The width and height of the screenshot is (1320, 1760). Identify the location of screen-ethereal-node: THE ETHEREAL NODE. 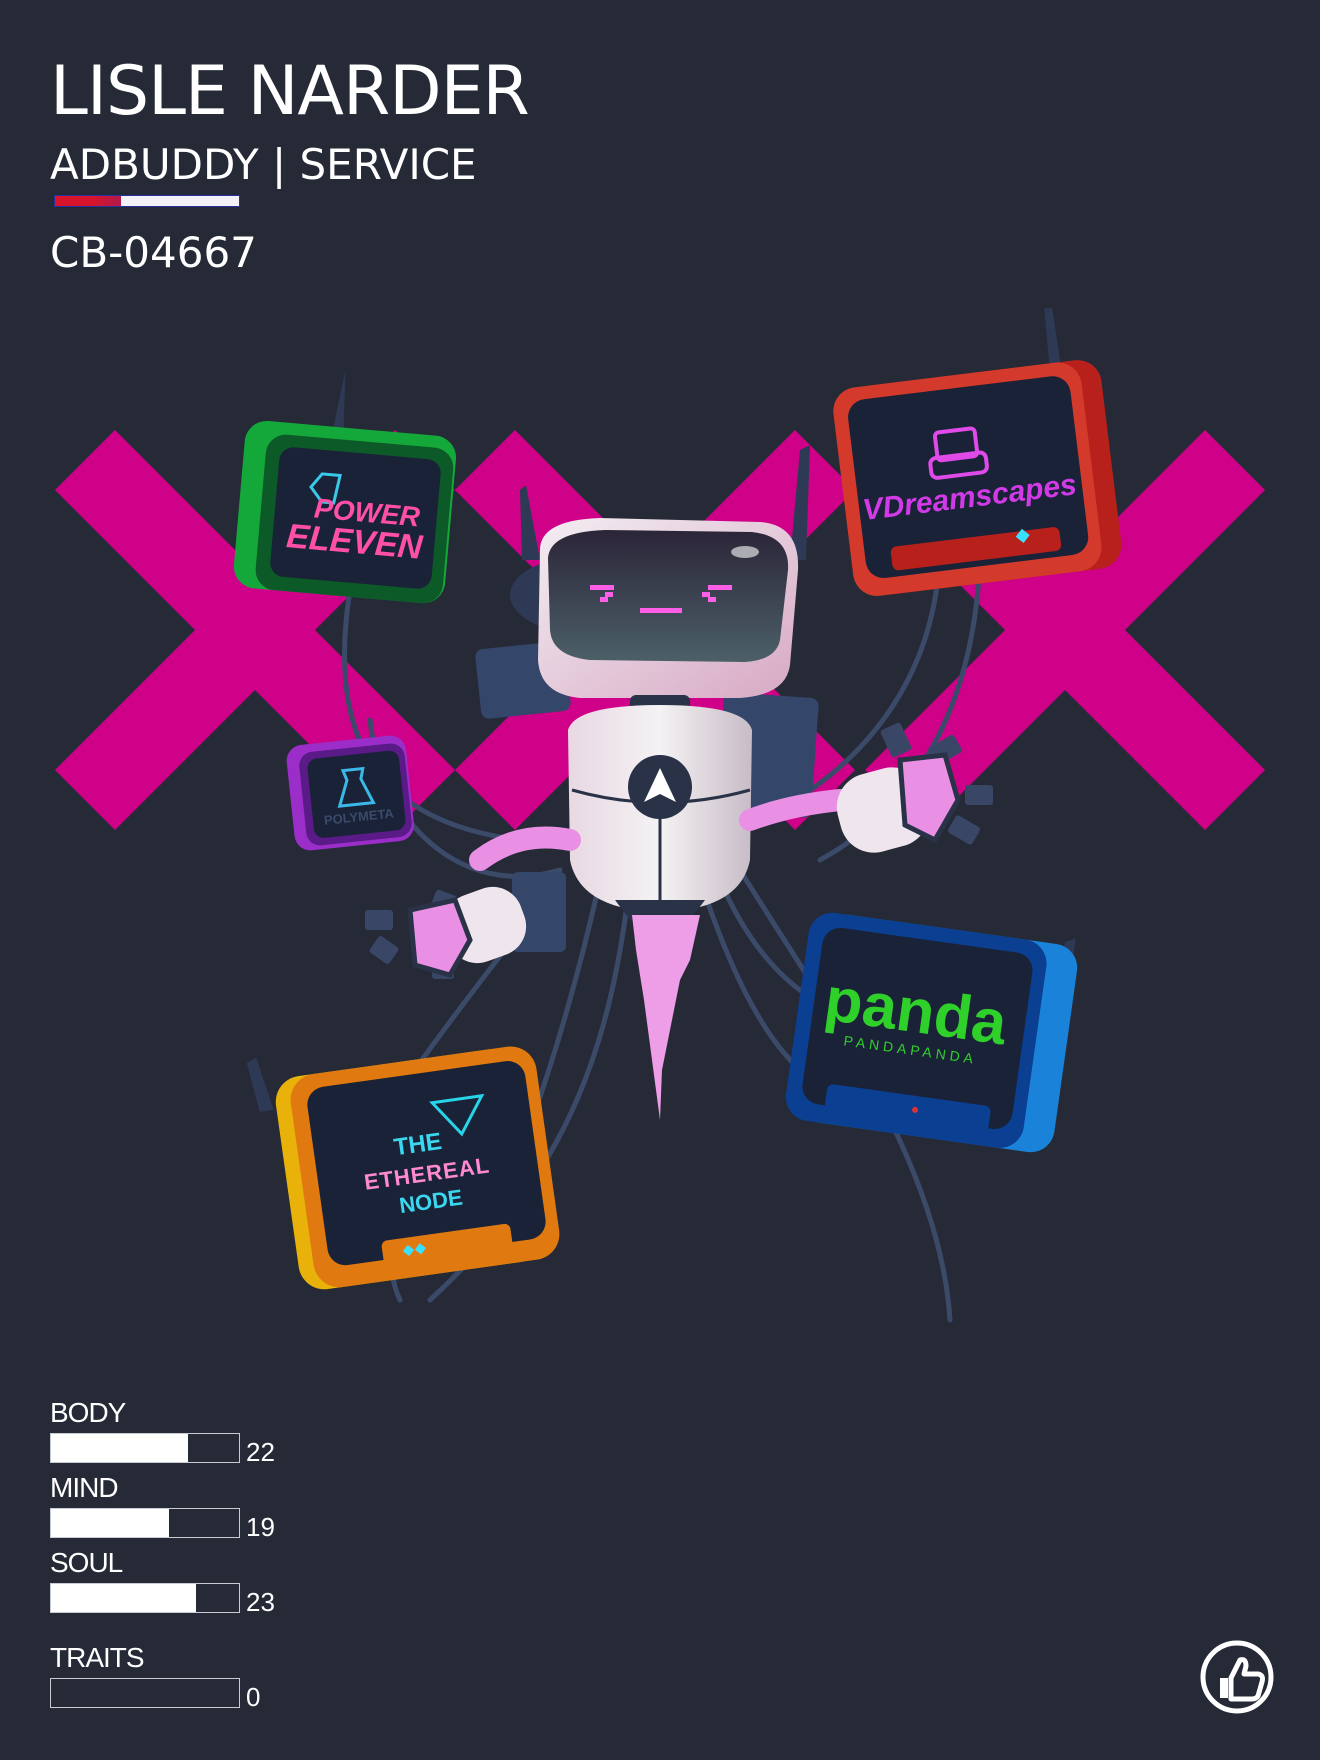
(403, 1168).